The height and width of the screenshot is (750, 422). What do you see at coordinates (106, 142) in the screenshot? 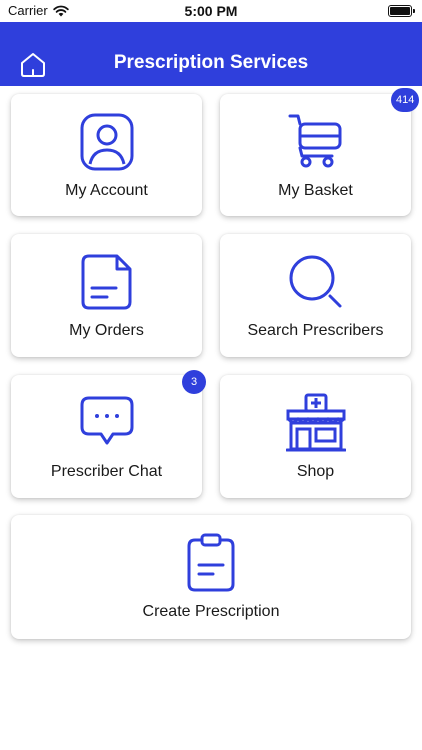
I see `user-profile-icon` at bounding box center [106, 142].